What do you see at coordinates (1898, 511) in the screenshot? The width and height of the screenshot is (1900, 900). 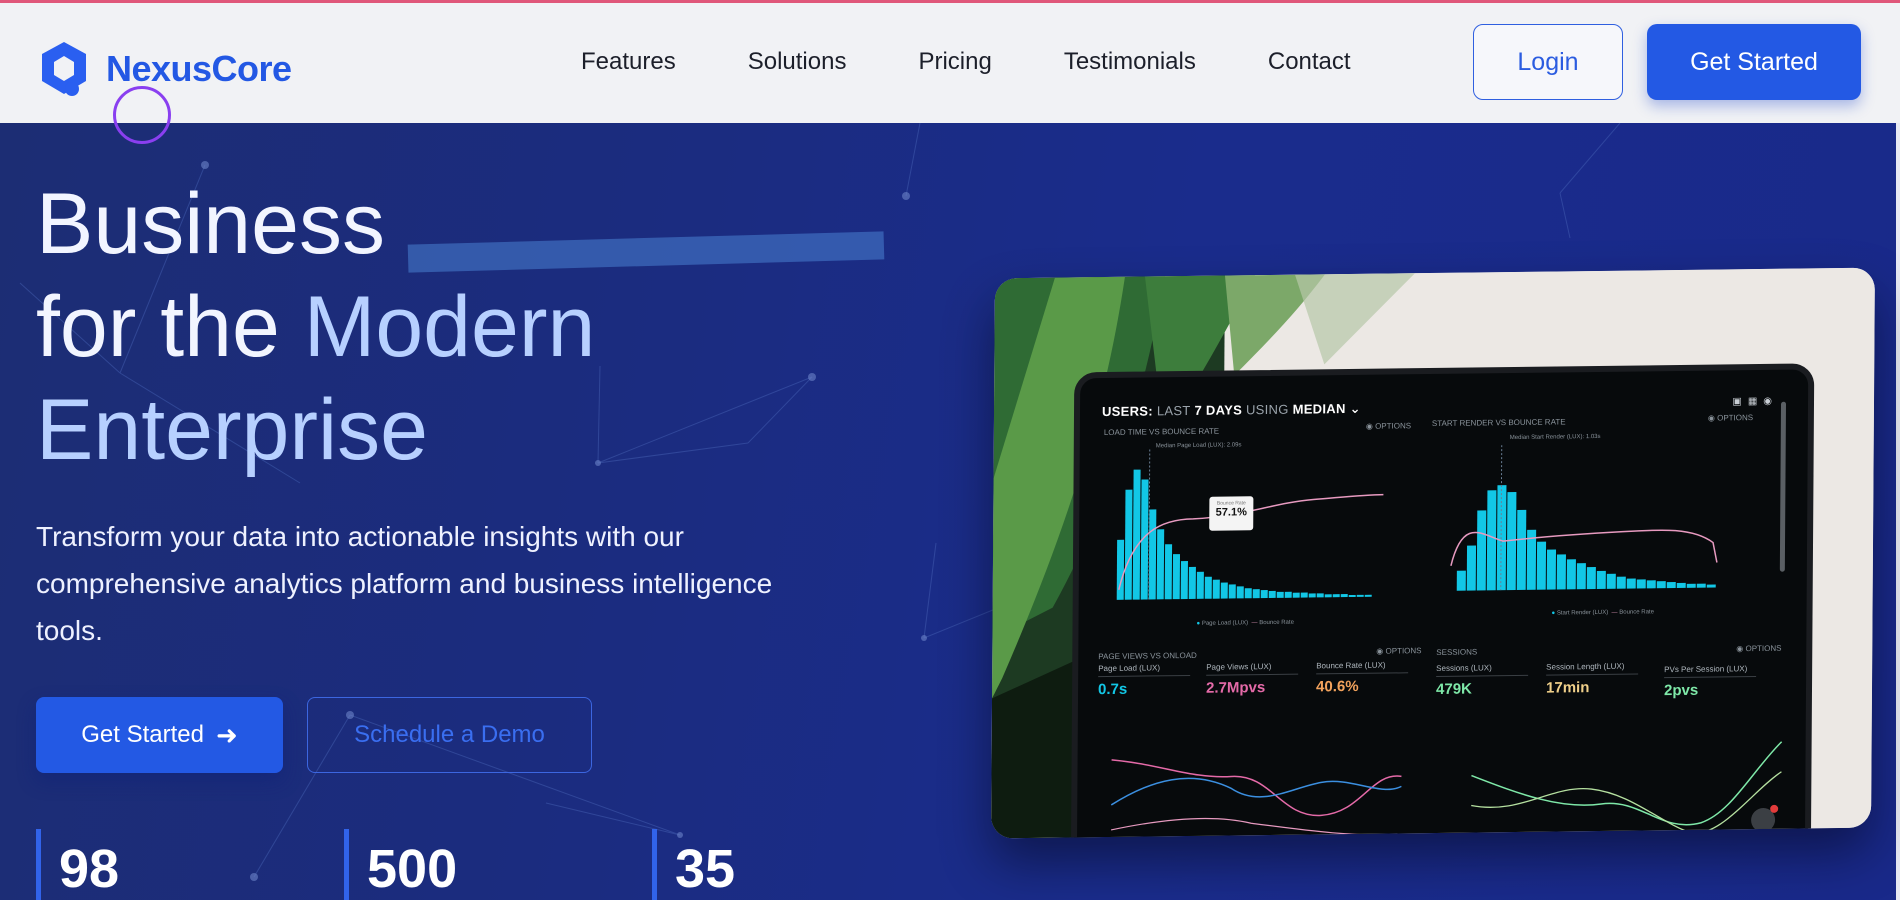 I see `page-edge` at bounding box center [1898, 511].